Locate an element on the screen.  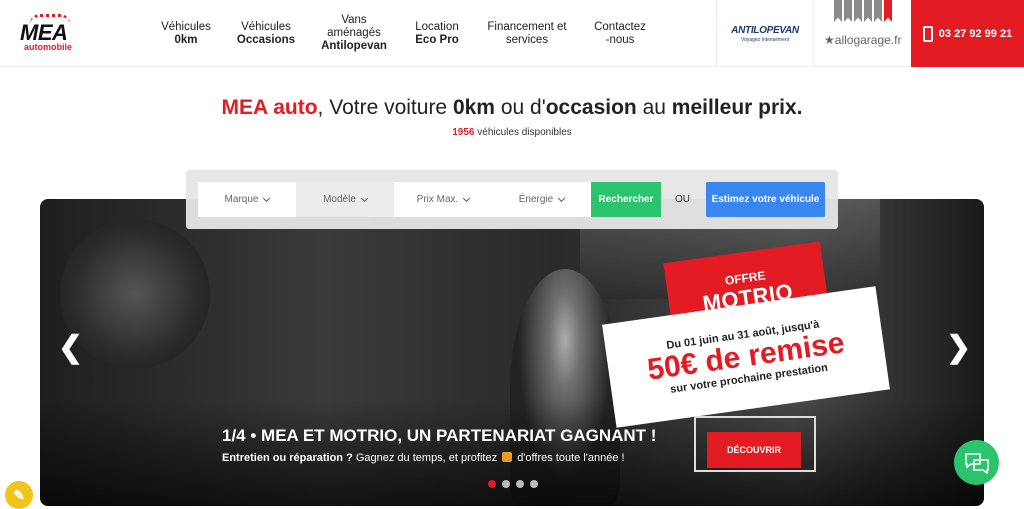
mea-logo: MEA automobile is located at coordinates (53, 34).